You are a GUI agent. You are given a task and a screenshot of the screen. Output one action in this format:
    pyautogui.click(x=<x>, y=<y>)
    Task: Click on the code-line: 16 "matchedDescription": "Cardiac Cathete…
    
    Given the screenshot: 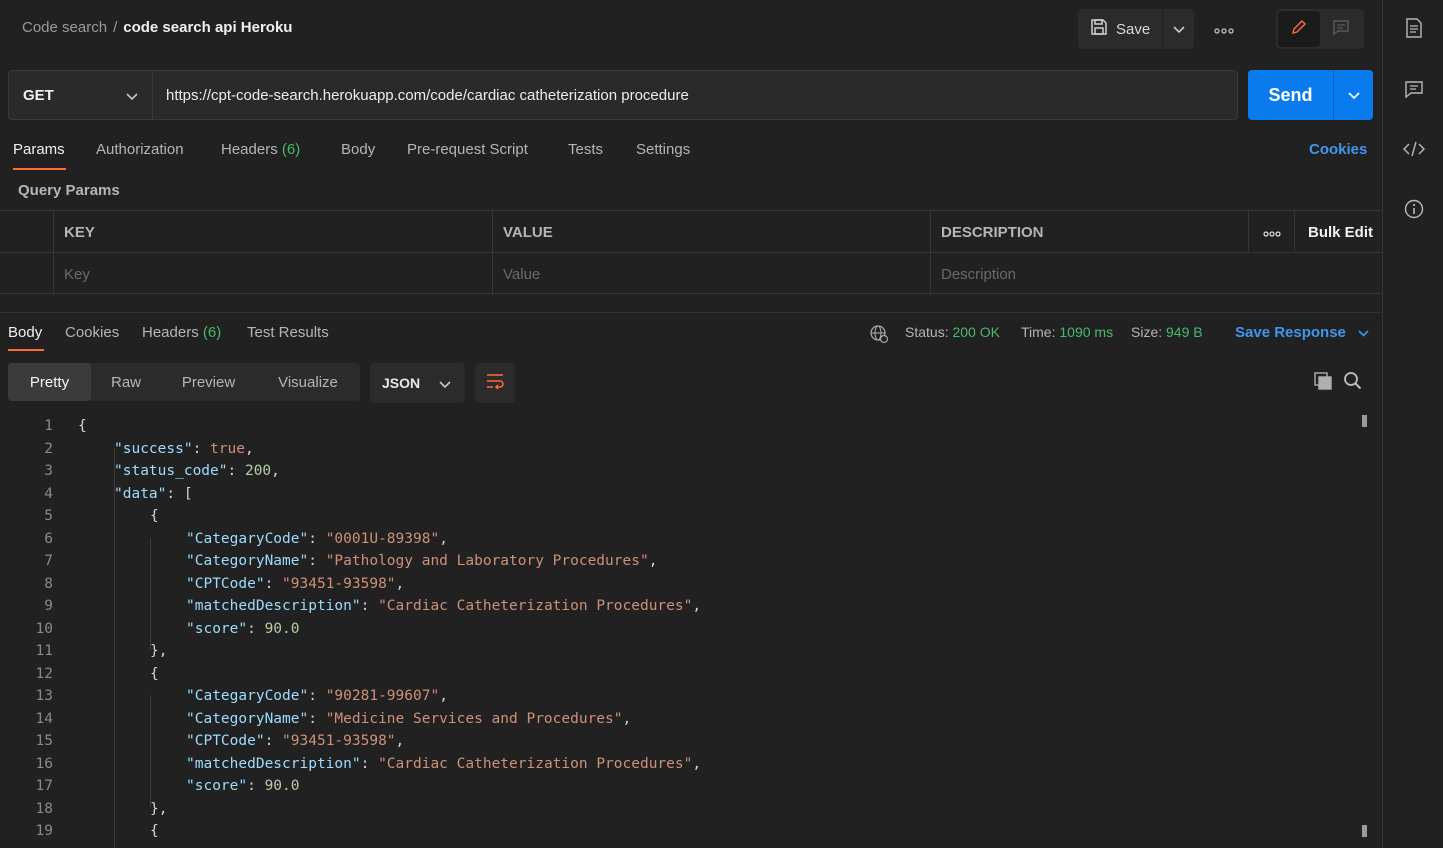 What is the action you would take?
    pyautogui.click(x=675, y=764)
    